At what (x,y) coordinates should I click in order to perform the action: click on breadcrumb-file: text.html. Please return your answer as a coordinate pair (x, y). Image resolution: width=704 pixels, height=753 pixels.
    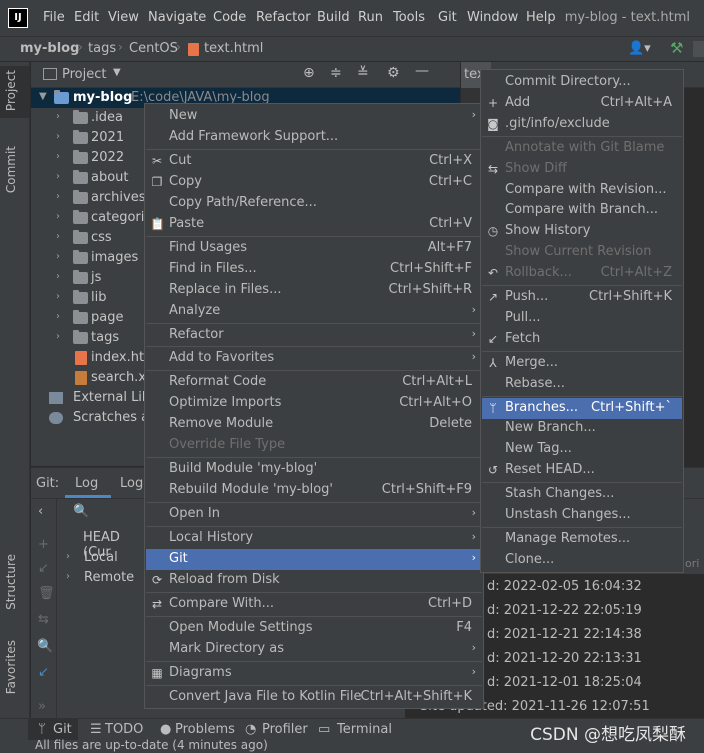
    Looking at the image, I should click on (233, 48).